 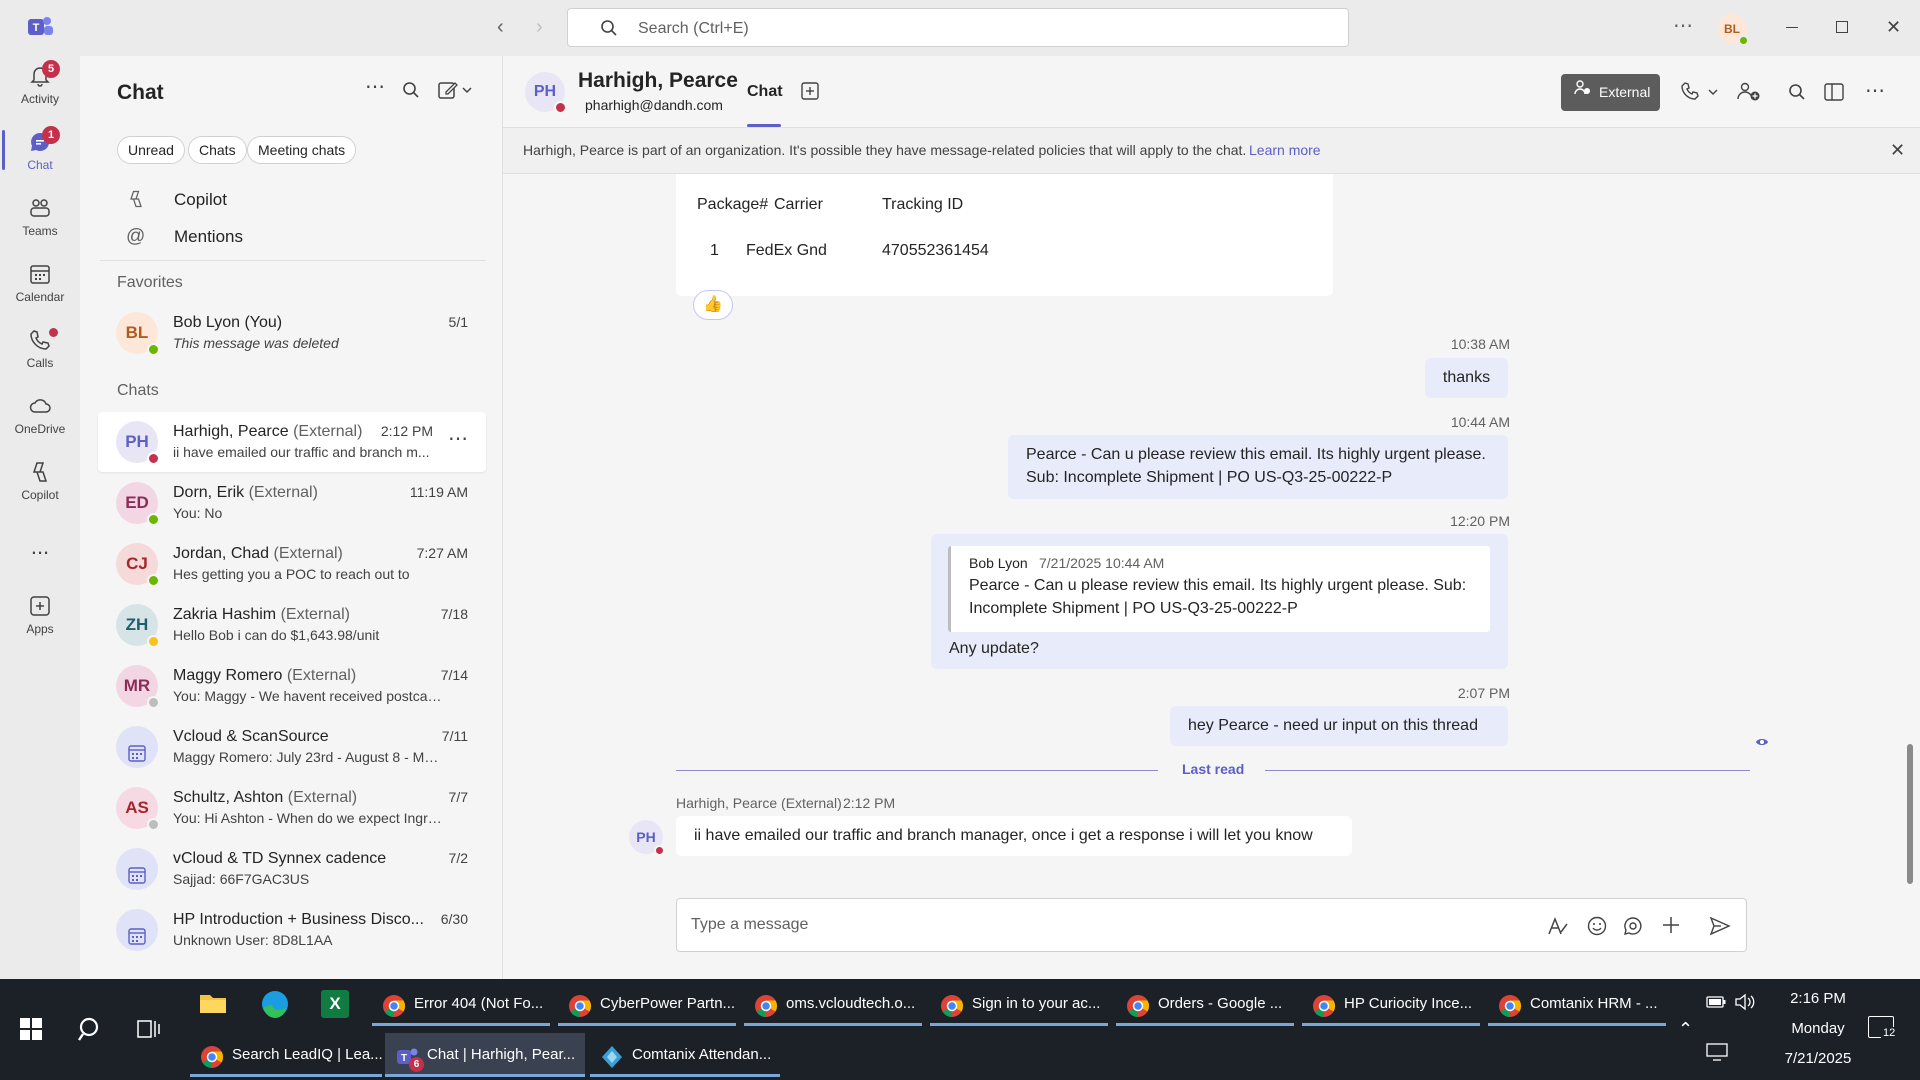 What do you see at coordinates (149, 1031) in the screenshot?
I see `task-view-icon` at bounding box center [149, 1031].